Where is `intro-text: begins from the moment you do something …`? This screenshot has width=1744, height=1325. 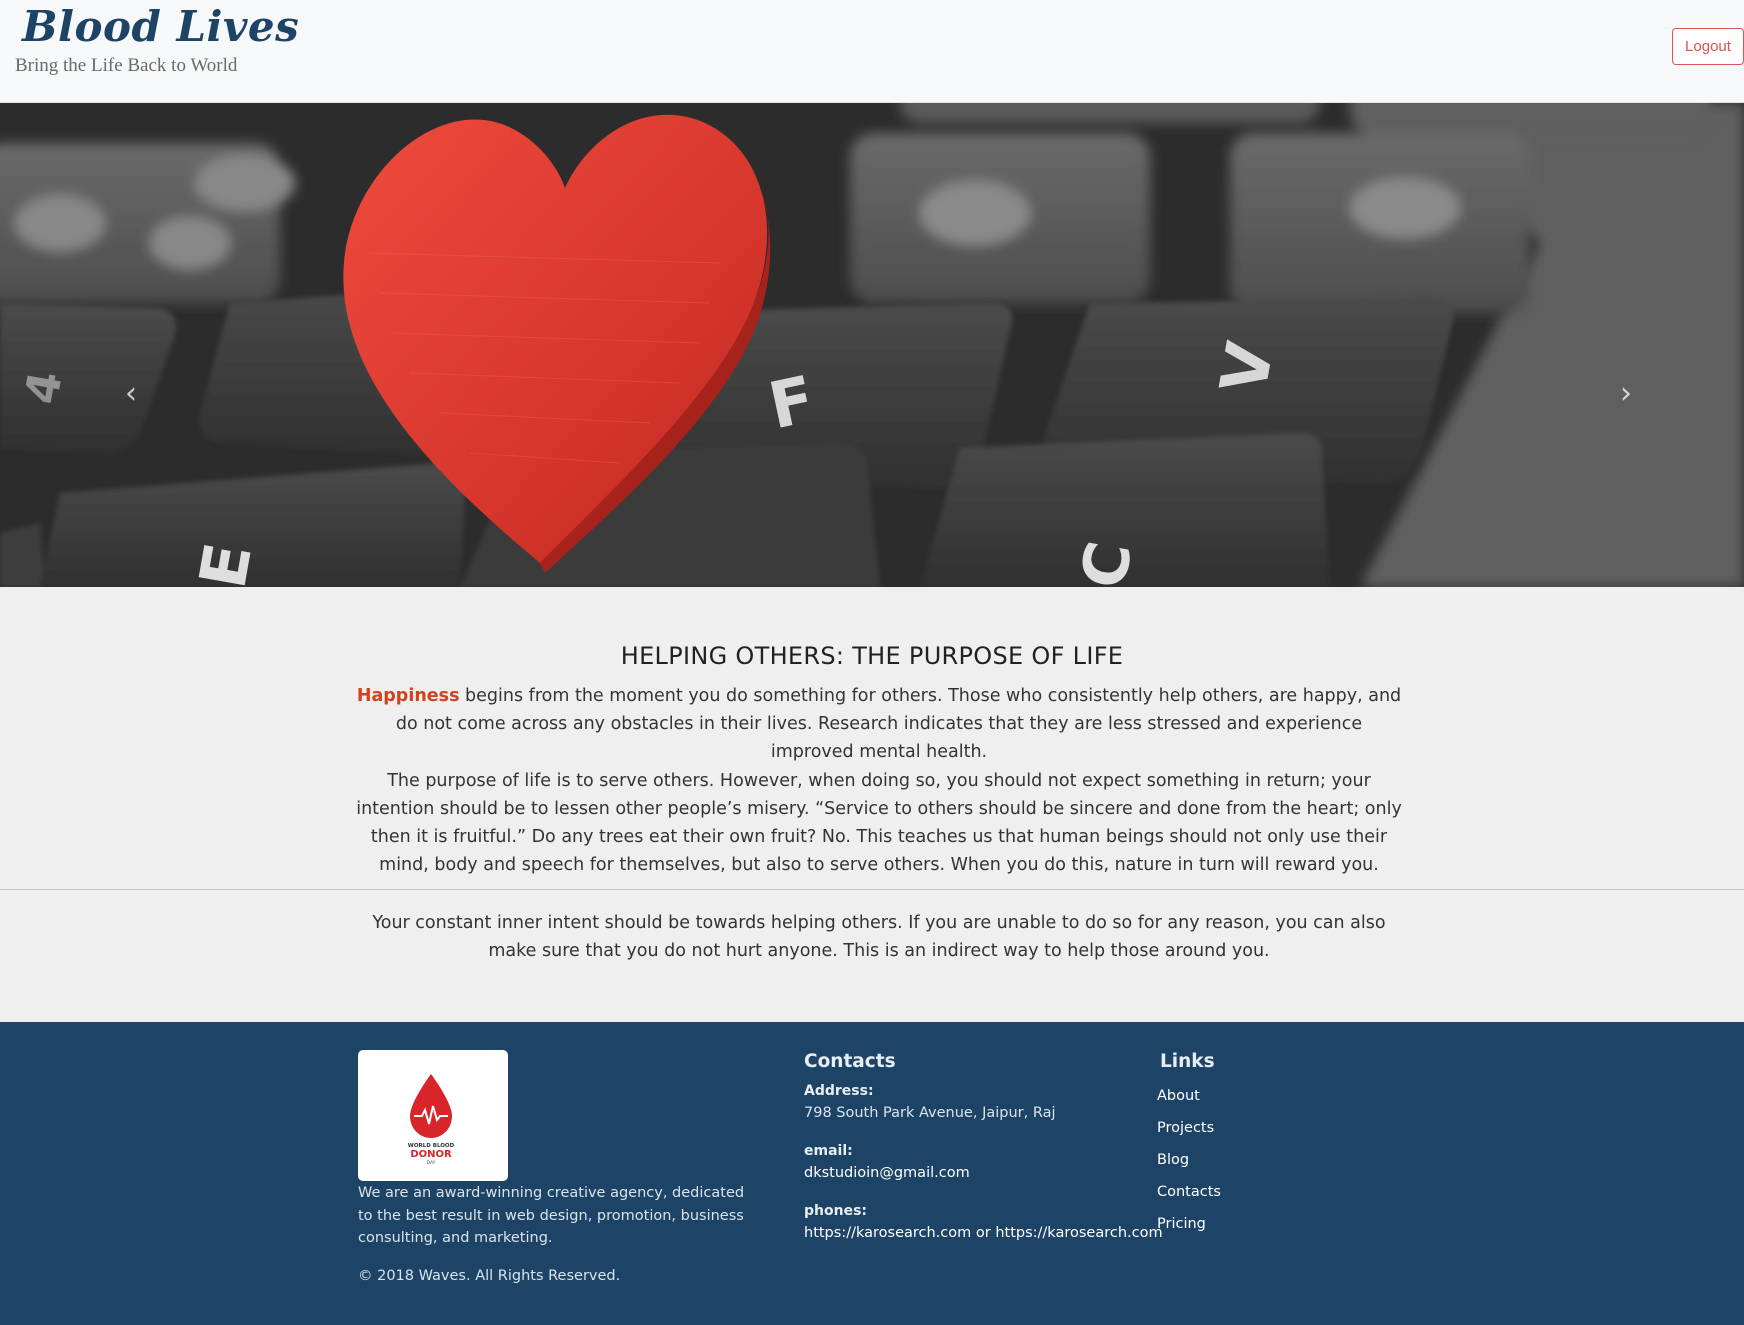
intro-text: begins from the moment you do something … is located at coordinates (898, 724).